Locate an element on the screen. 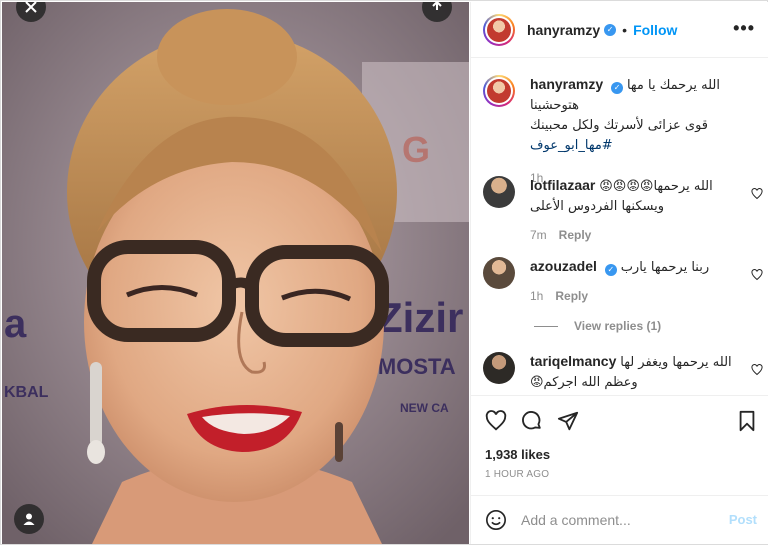  add-comment-bar: Add a comment... Post is located at coordinates (619, 519).